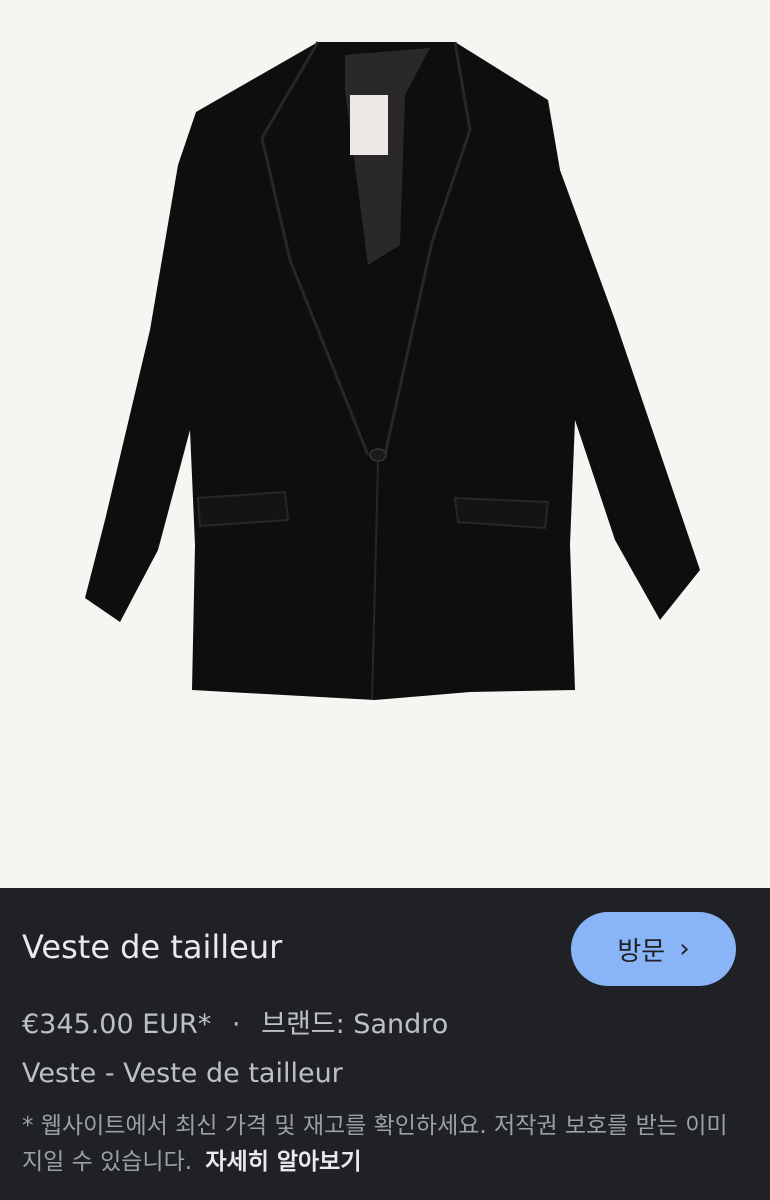 The width and height of the screenshot is (770, 1200). What do you see at coordinates (152, 947) in the screenshot?
I see `product-title: Veste de tailleur` at bounding box center [152, 947].